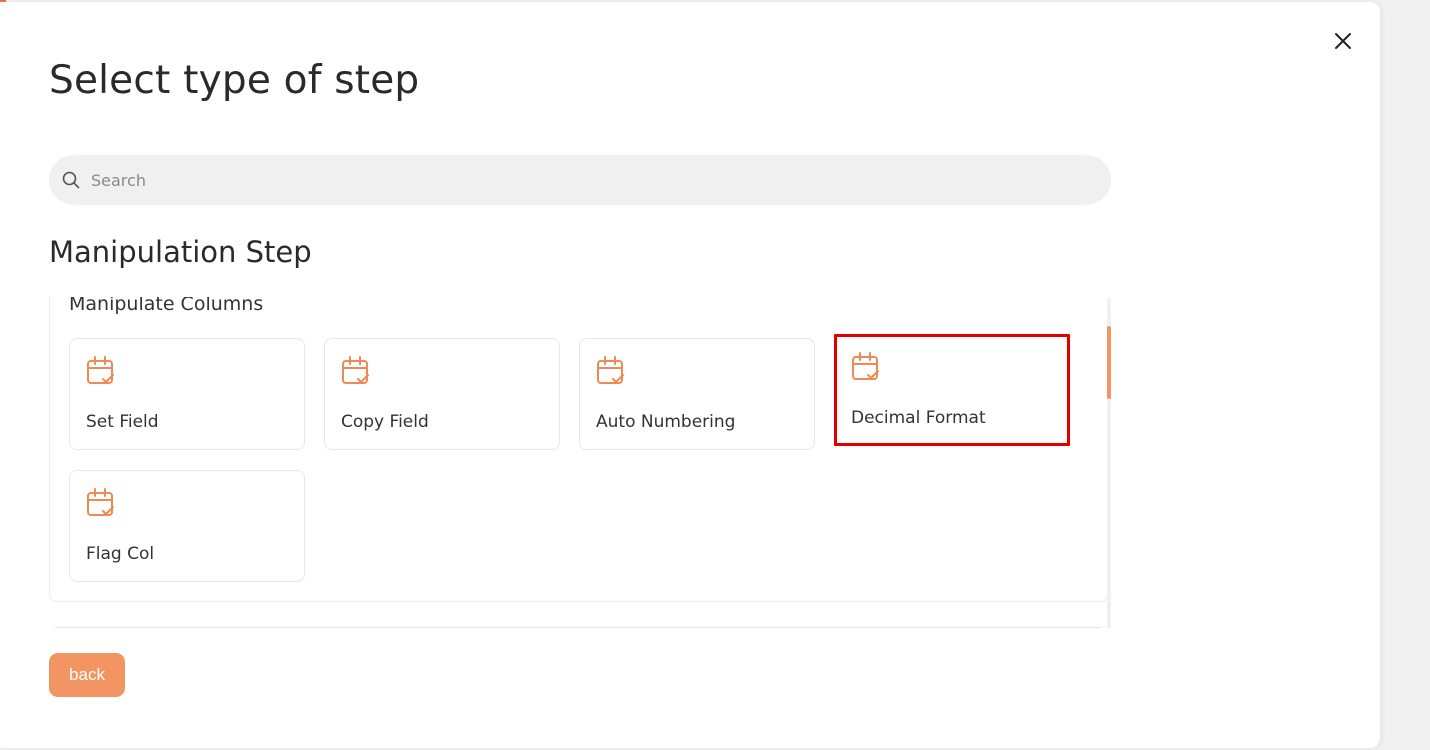  I want to click on close-icon, so click(1343, 41).